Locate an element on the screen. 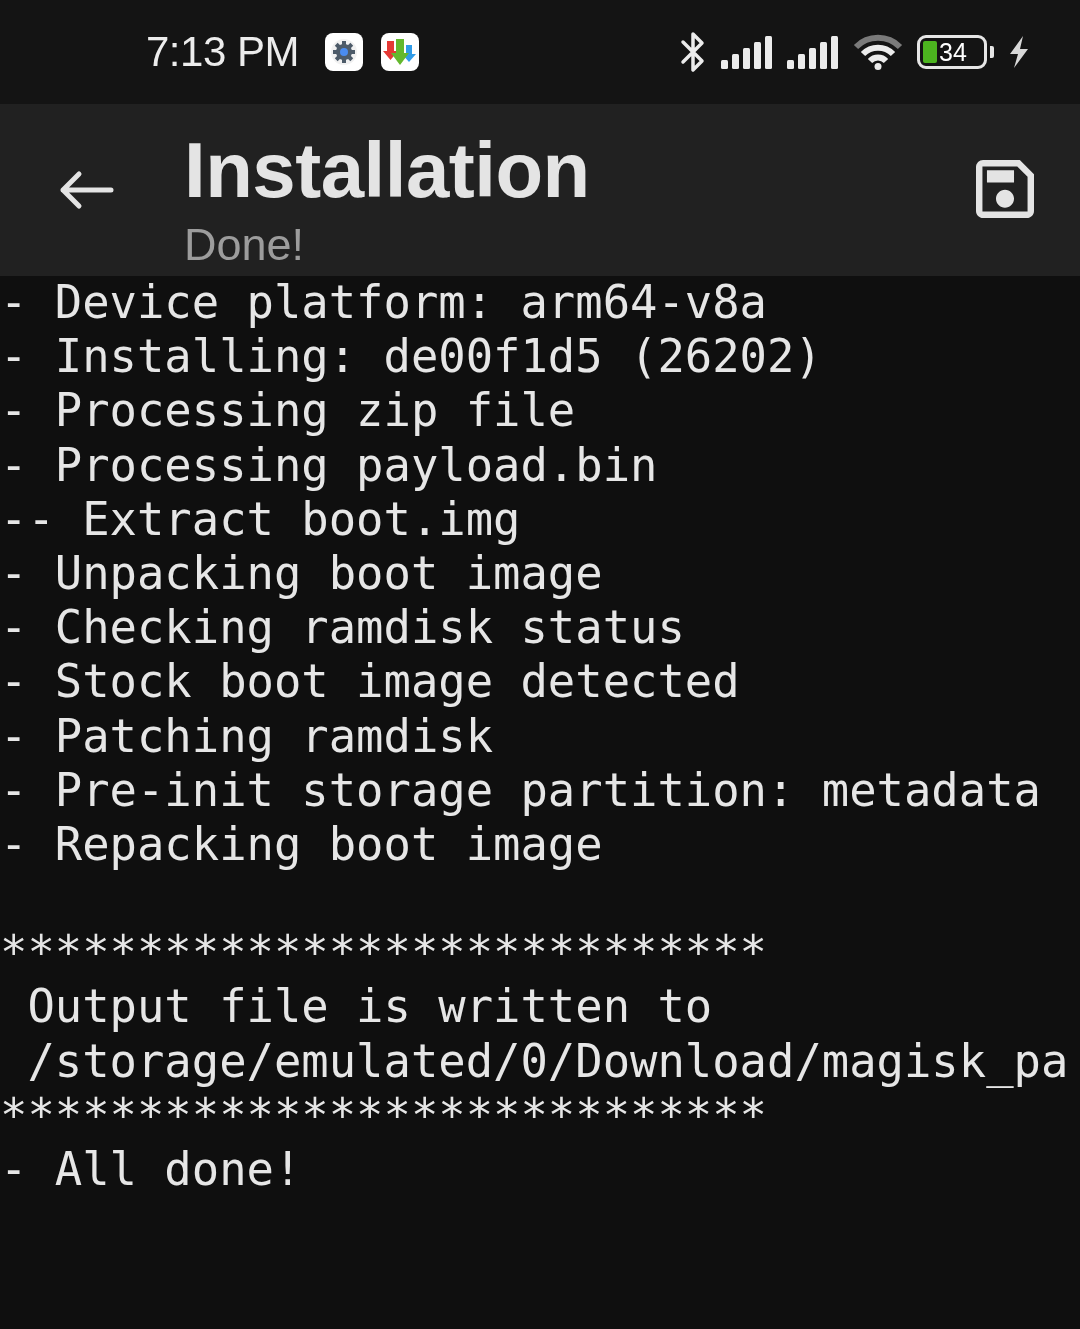 This screenshot has width=1080, height=1329. log-line: - Unpacking boot image is located at coordinates (301, 574).